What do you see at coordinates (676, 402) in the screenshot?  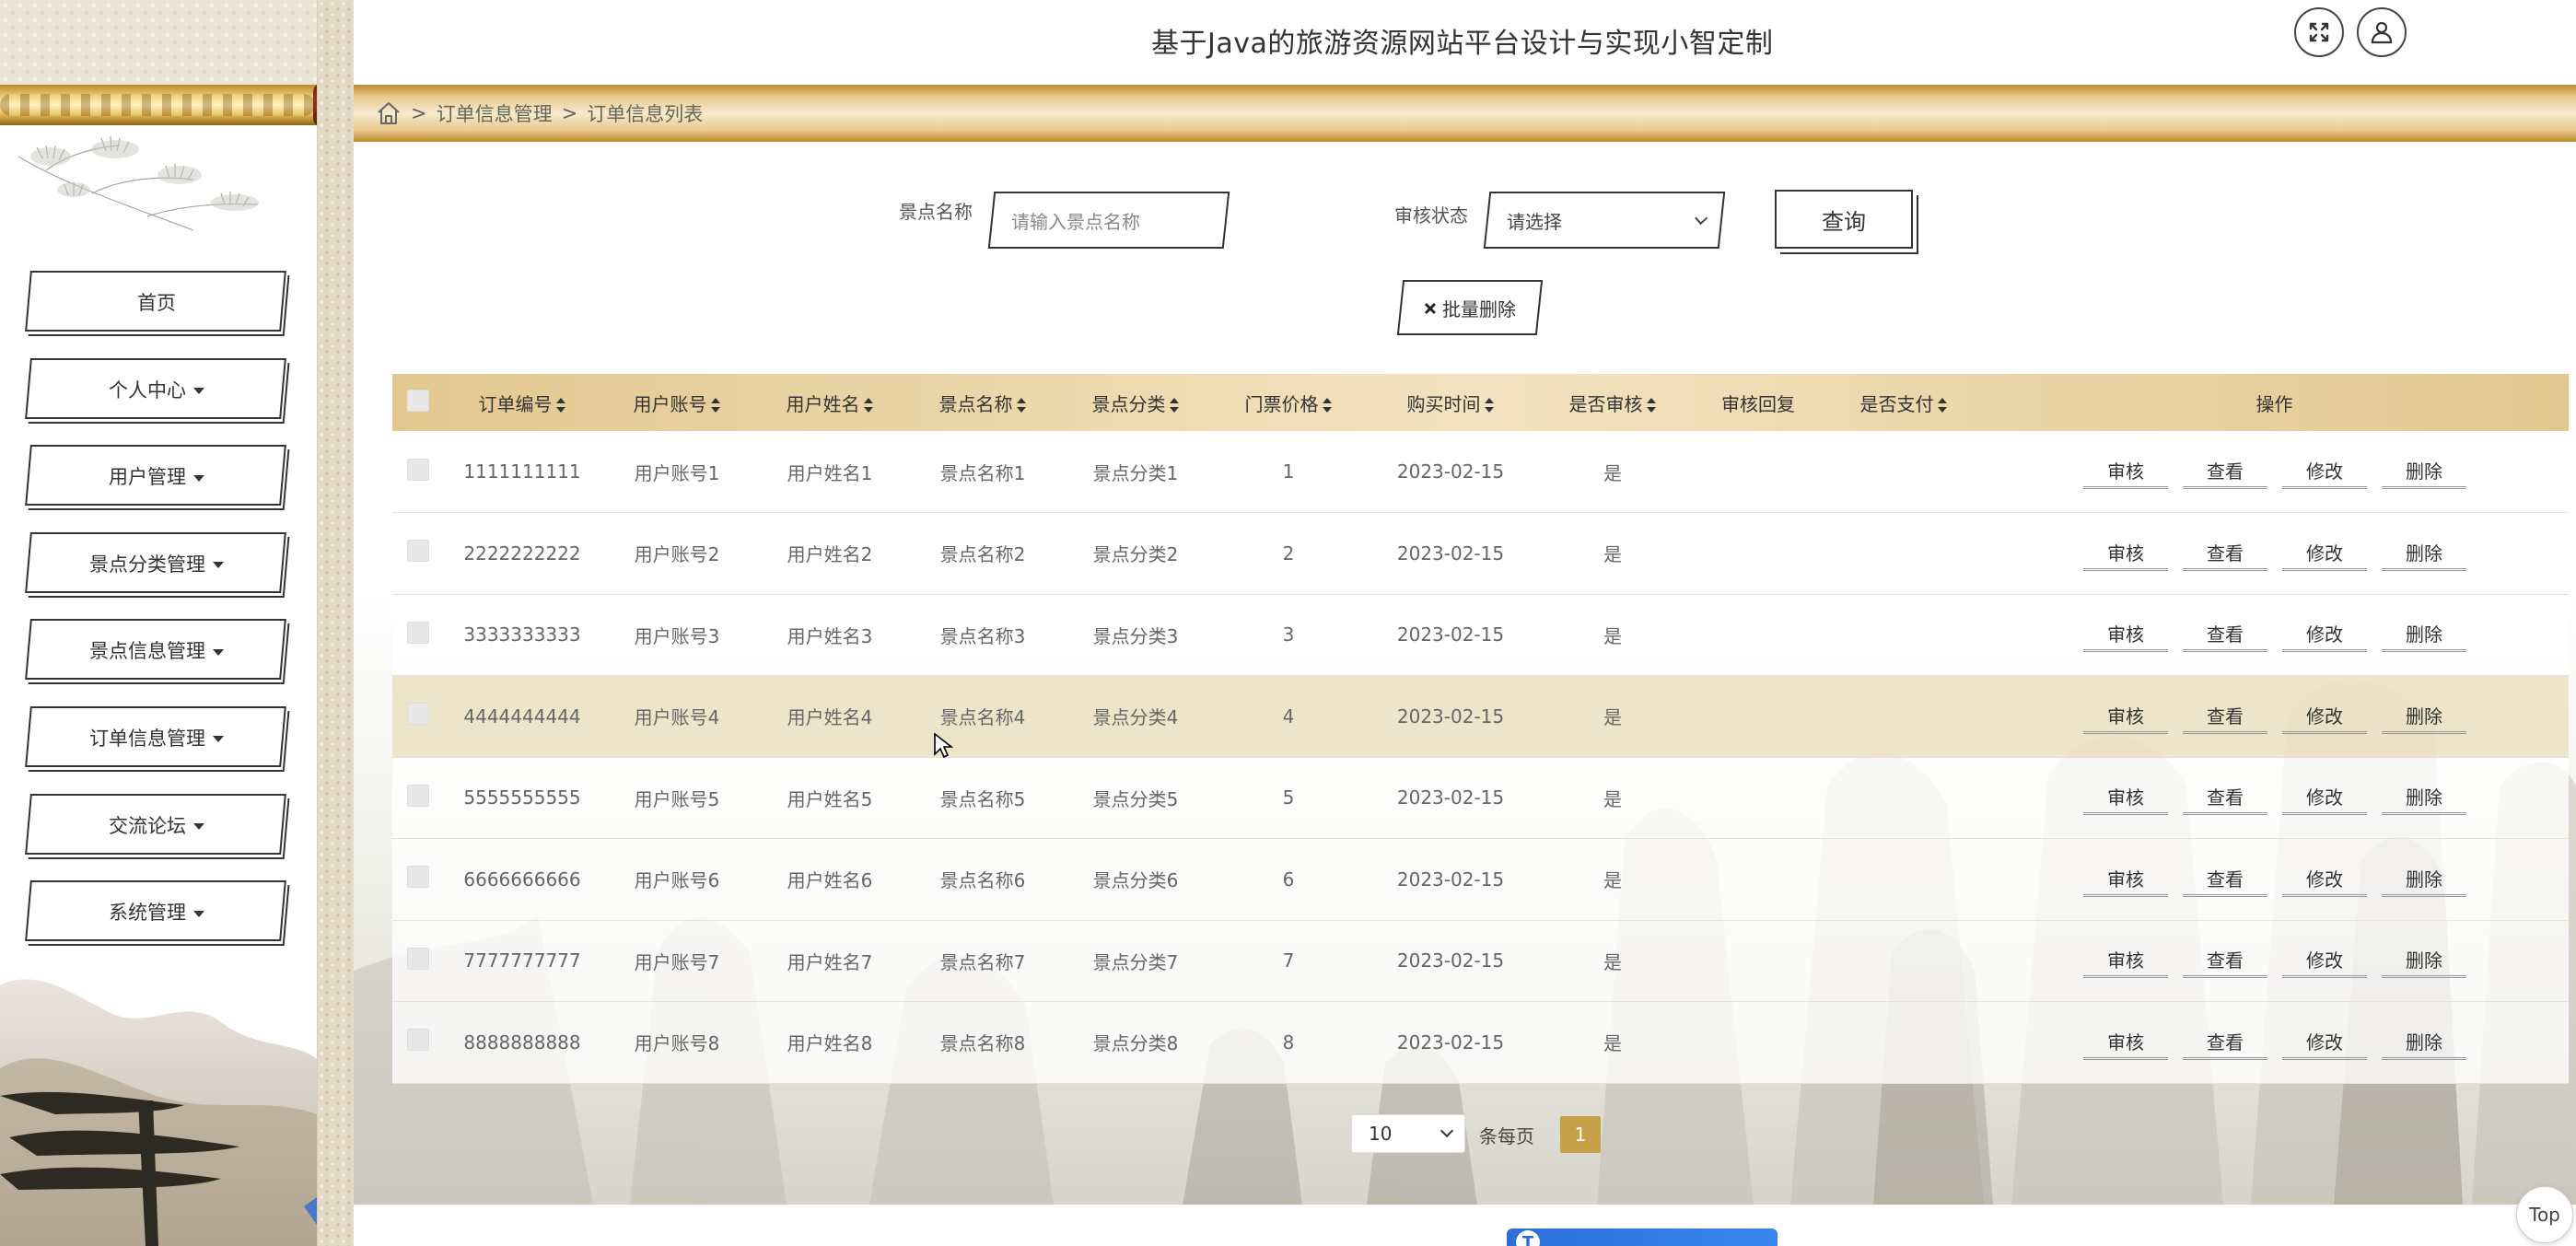 I see `column-header-account: 用户账号` at bounding box center [676, 402].